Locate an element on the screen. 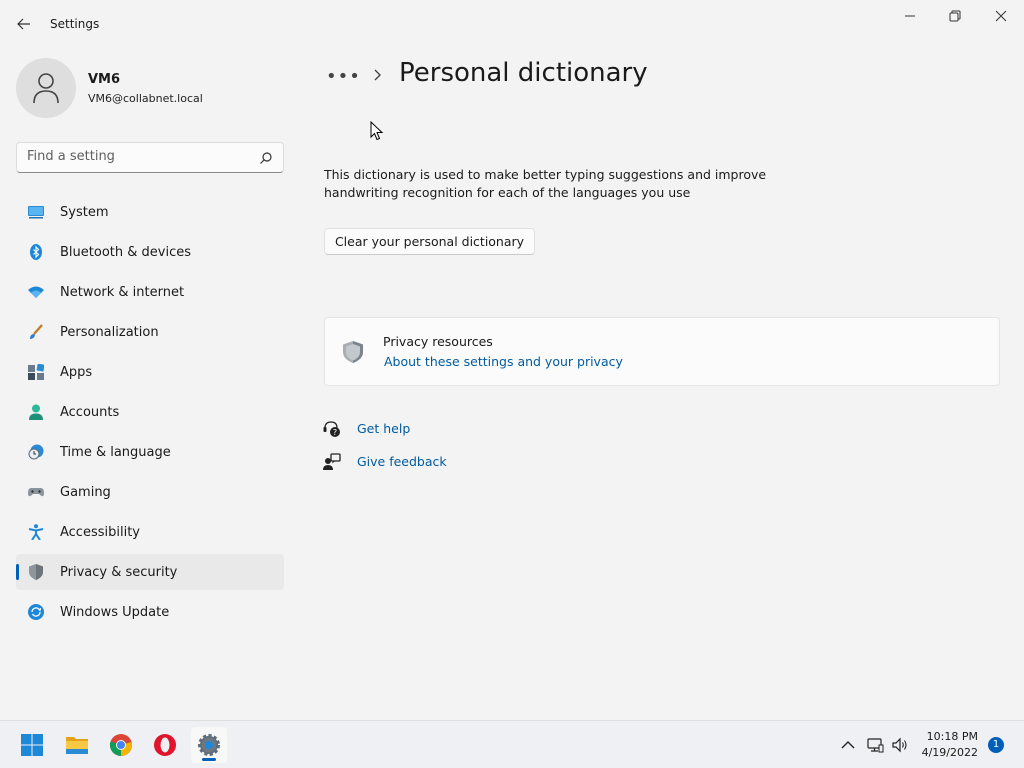 This screenshot has height=768, width=1024. selection-indicator is located at coordinates (17, 572).